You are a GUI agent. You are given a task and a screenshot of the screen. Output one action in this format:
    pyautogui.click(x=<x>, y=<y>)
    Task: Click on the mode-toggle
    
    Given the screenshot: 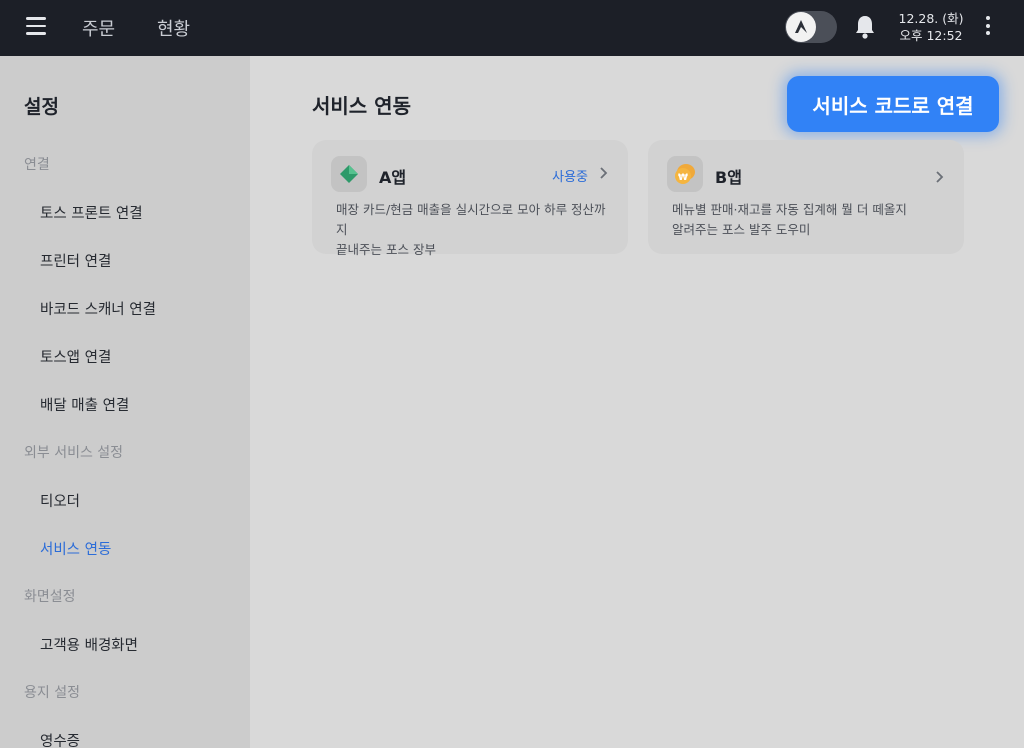 What is the action you would take?
    pyautogui.click(x=811, y=27)
    